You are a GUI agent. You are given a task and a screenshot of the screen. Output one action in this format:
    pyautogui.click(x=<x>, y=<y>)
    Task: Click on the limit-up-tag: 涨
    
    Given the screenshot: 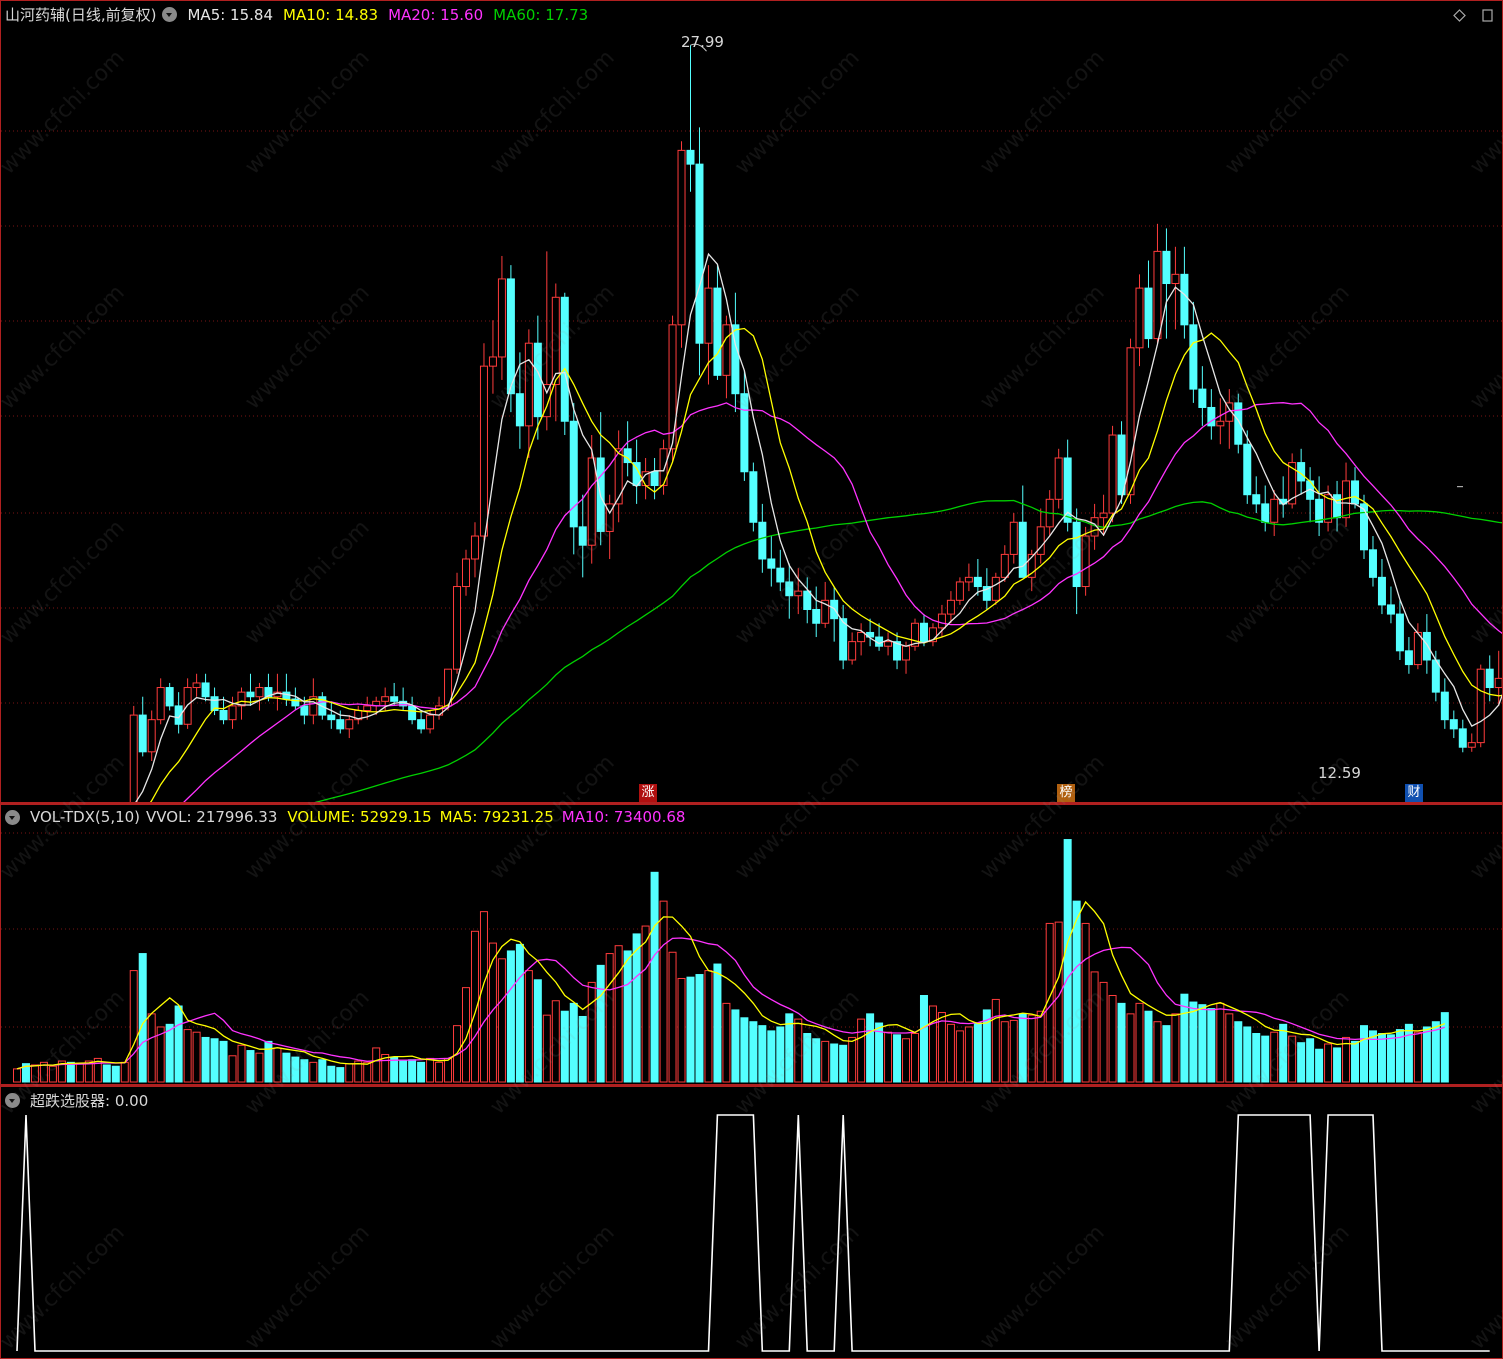 What is the action you would take?
    pyautogui.click(x=648, y=793)
    